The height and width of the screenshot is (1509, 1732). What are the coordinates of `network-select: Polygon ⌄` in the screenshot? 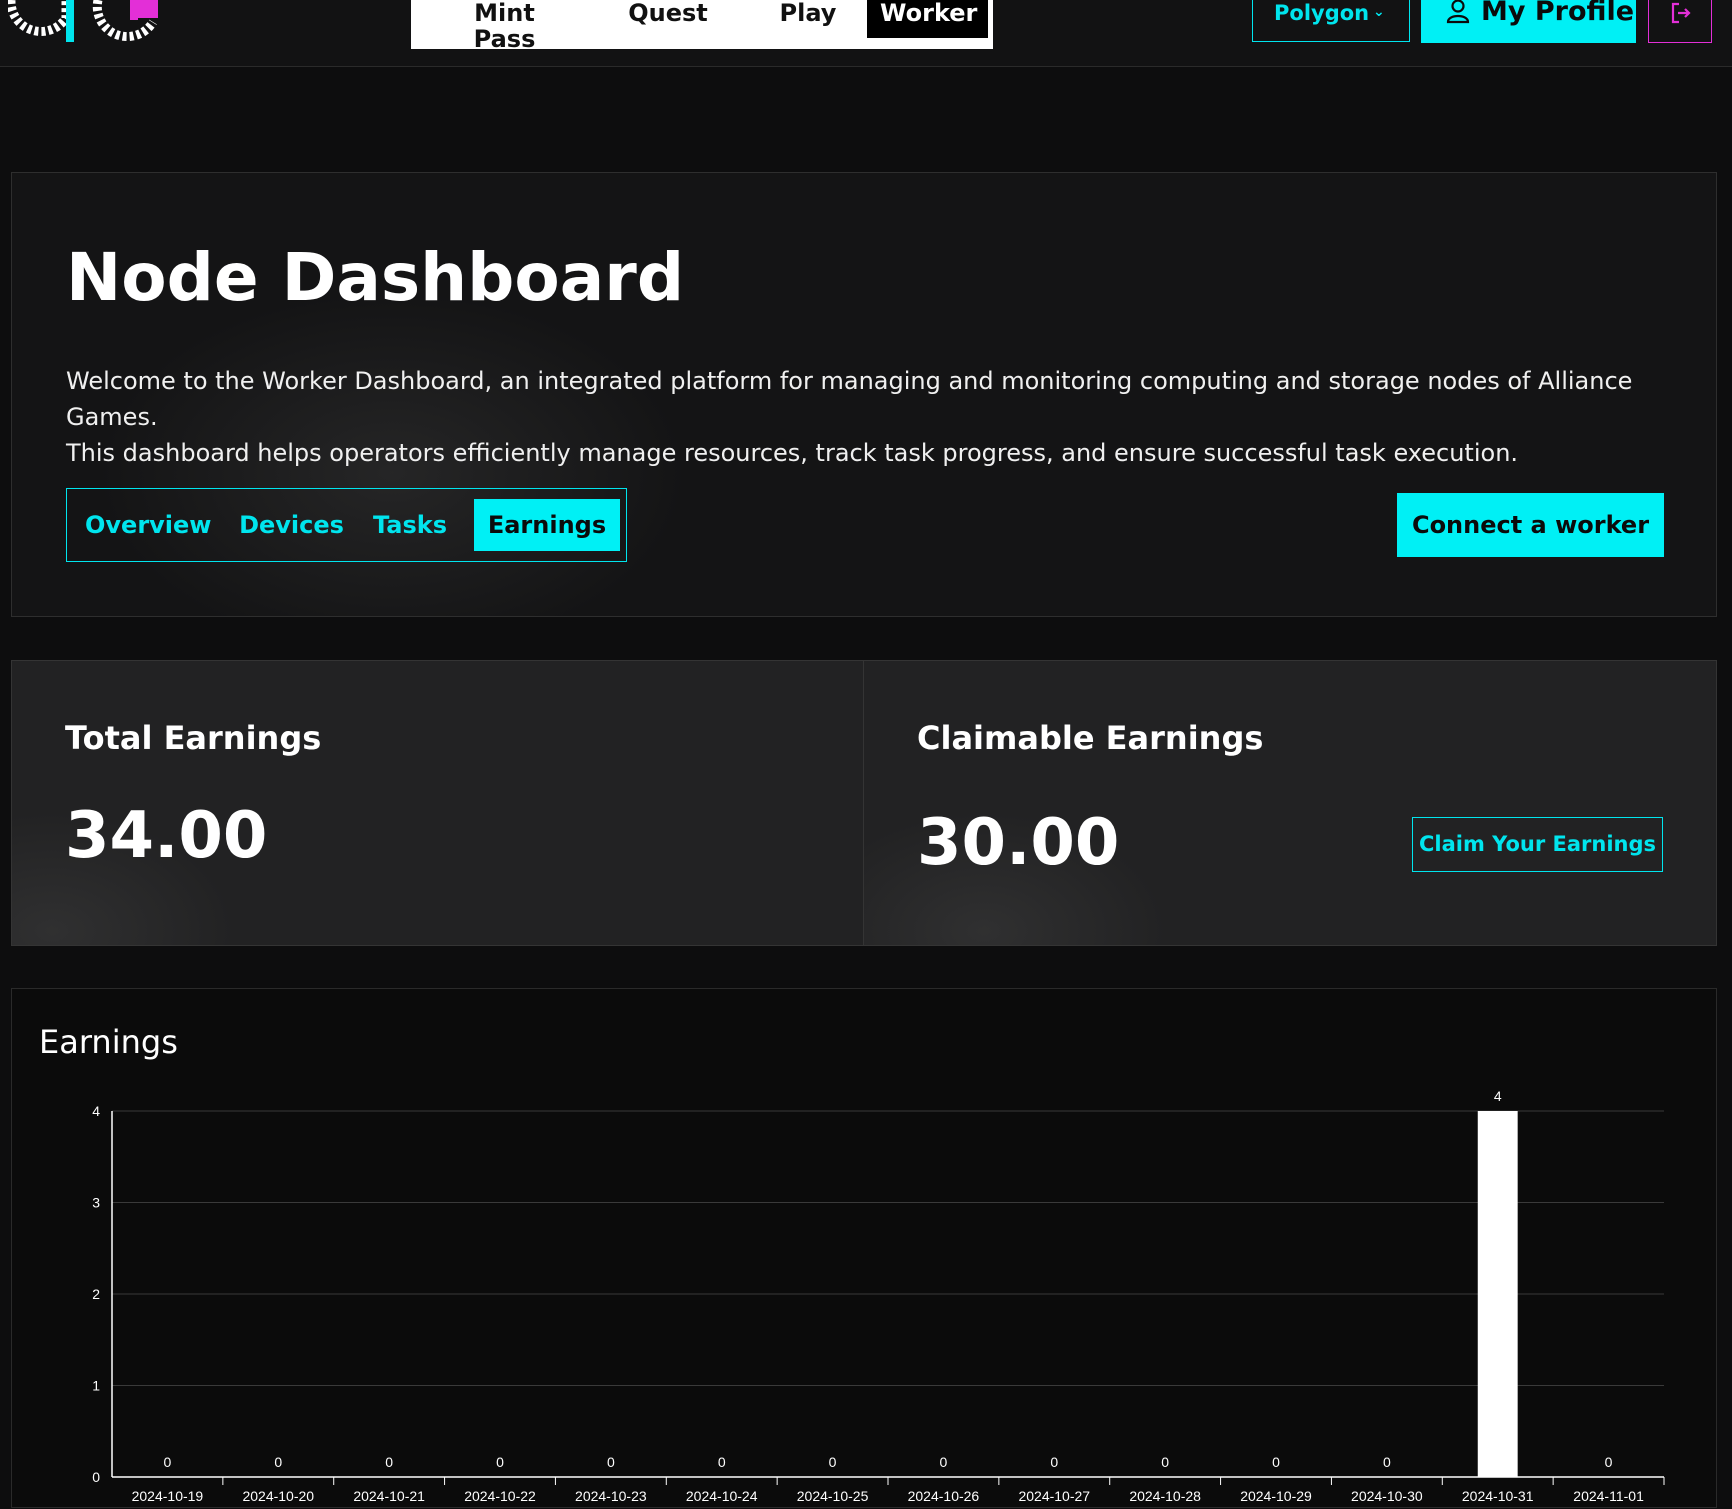 It's located at (1331, 21).